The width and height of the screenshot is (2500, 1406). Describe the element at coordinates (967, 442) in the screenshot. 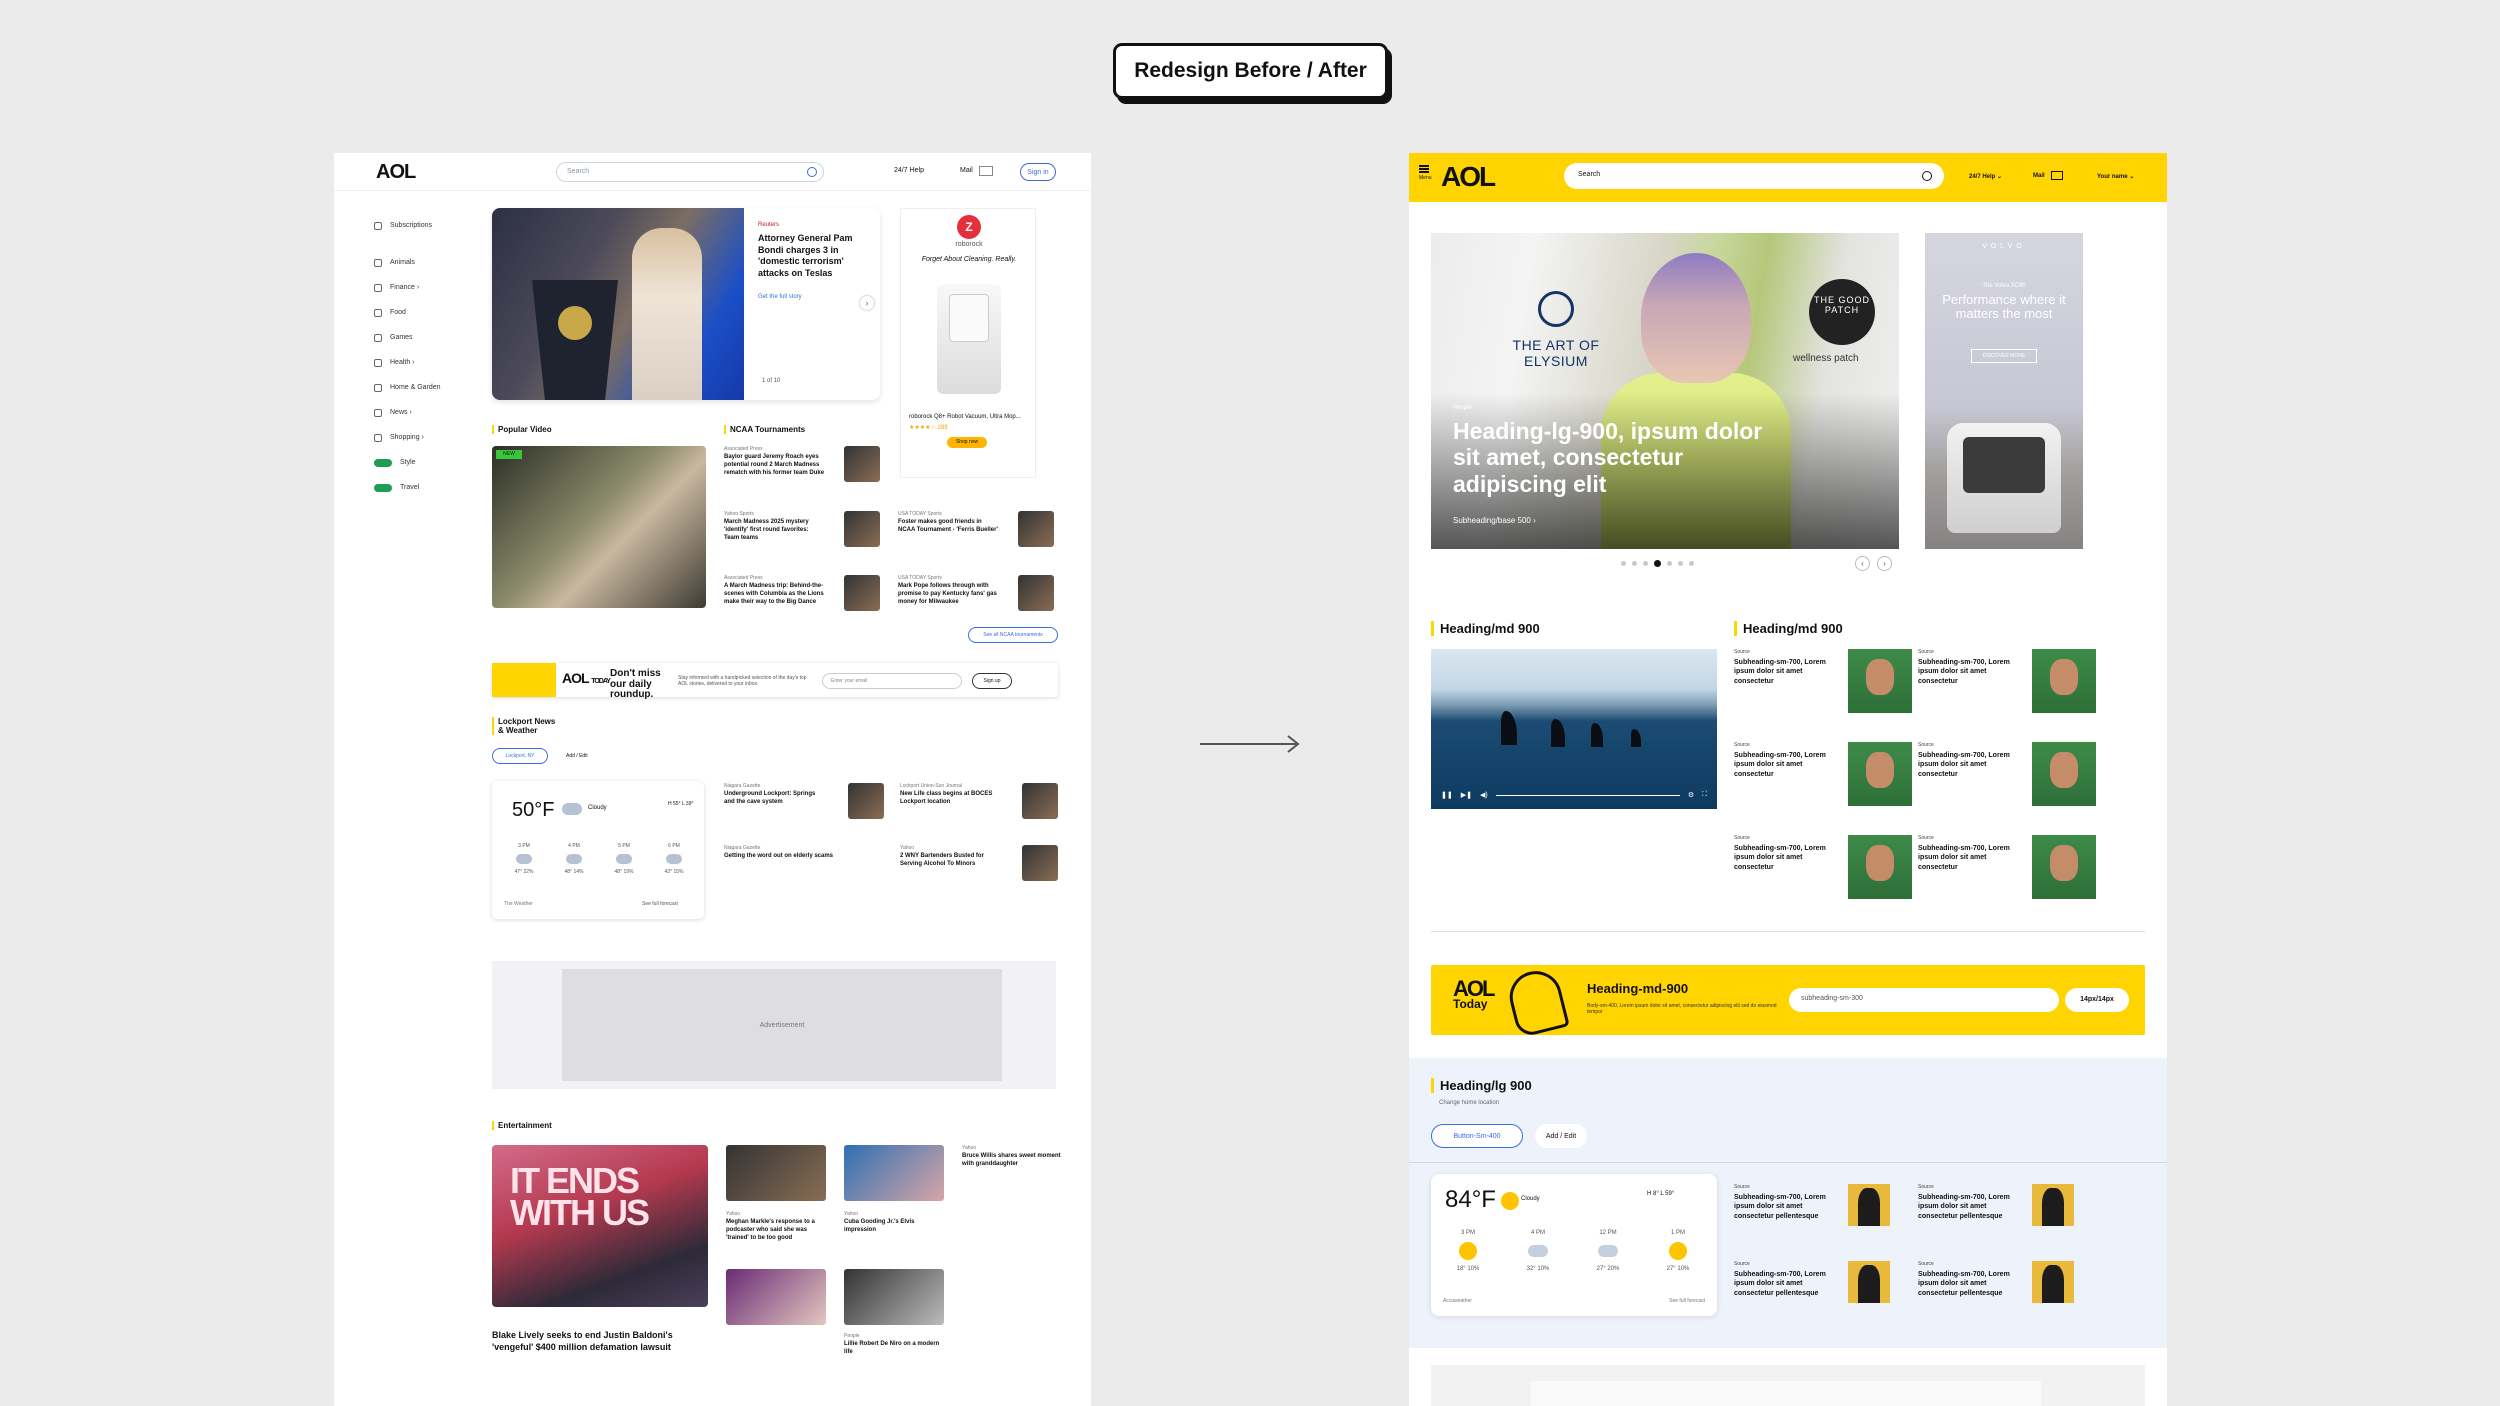

I see `shop-now-button: Shop now` at that location.